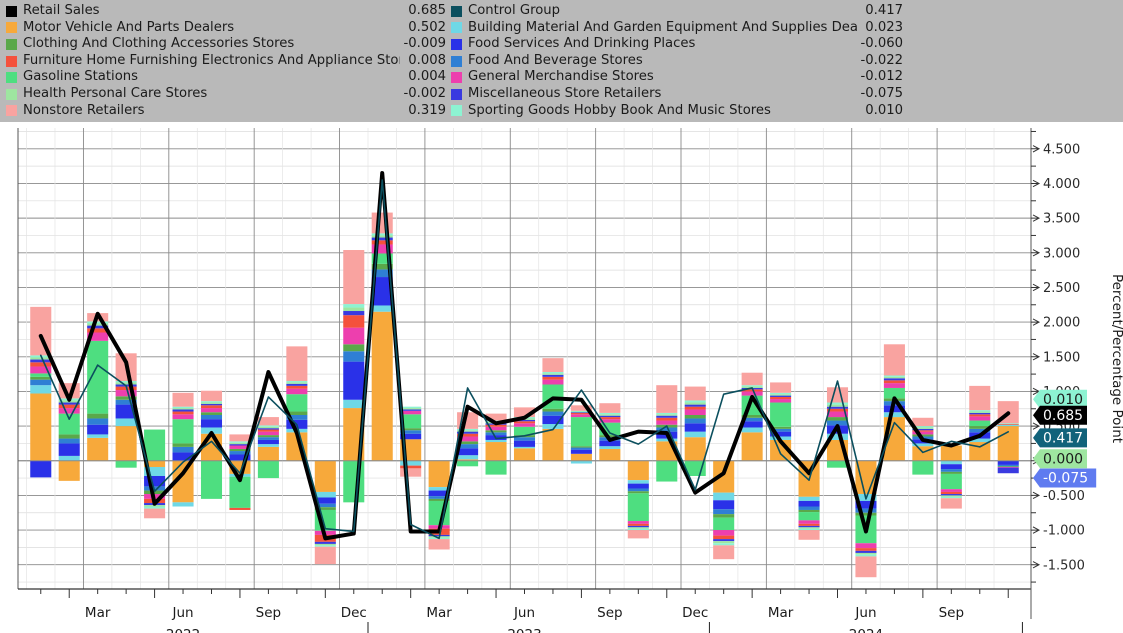 Image resolution: width=1123 pixels, height=633 pixels. What do you see at coordinates (129, 27) in the screenshot?
I see `legend-item-label: Motor Vehicle And Parts Dealers` at bounding box center [129, 27].